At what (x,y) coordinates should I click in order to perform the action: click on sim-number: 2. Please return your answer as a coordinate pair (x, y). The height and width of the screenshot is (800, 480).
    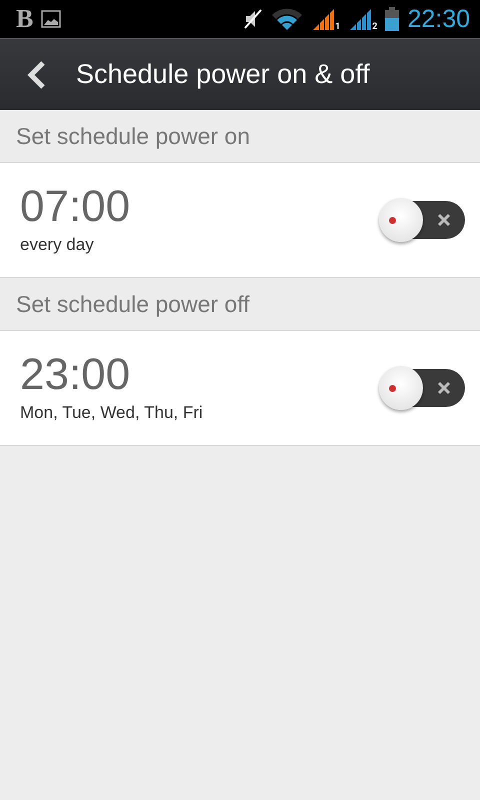
    Looking at the image, I should click on (375, 27).